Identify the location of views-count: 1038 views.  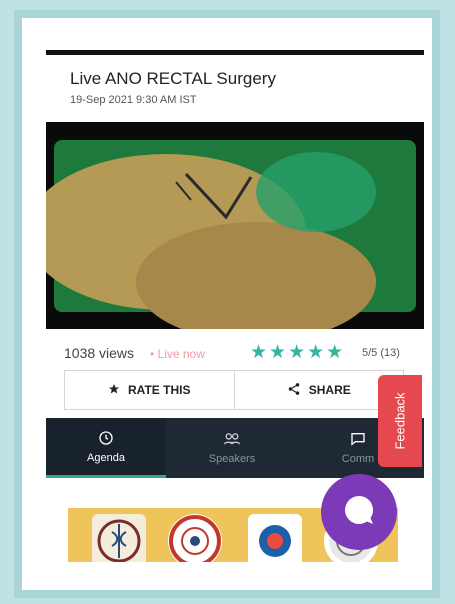
(99, 353).